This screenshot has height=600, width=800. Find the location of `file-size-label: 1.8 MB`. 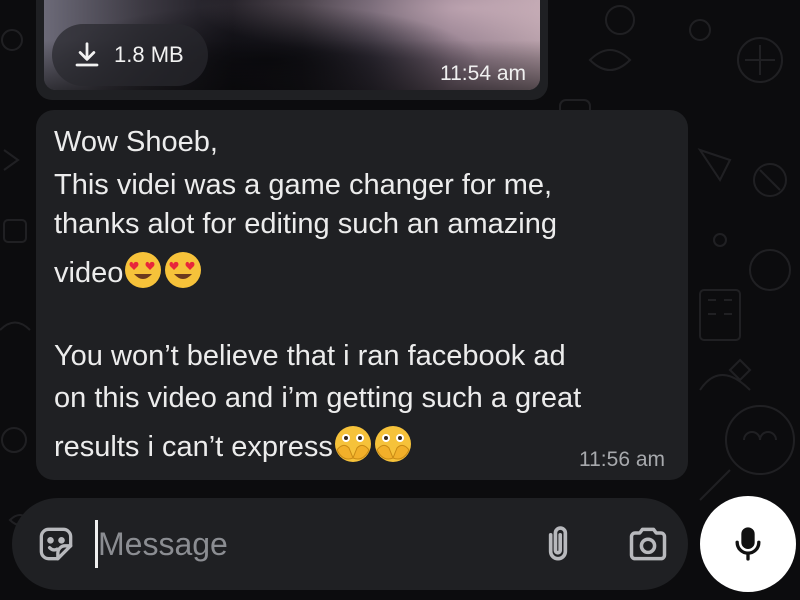

file-size-label: 1.8 MB is located at coordinates (149, 54).